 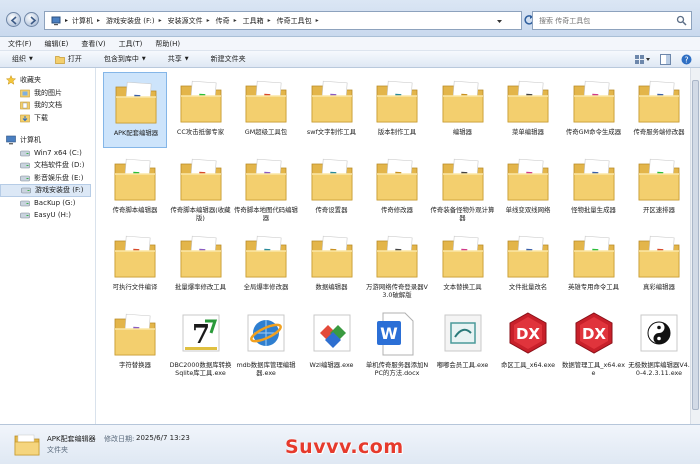 I want to click on nav-item-label: 下载, so click(x=41, y=117).